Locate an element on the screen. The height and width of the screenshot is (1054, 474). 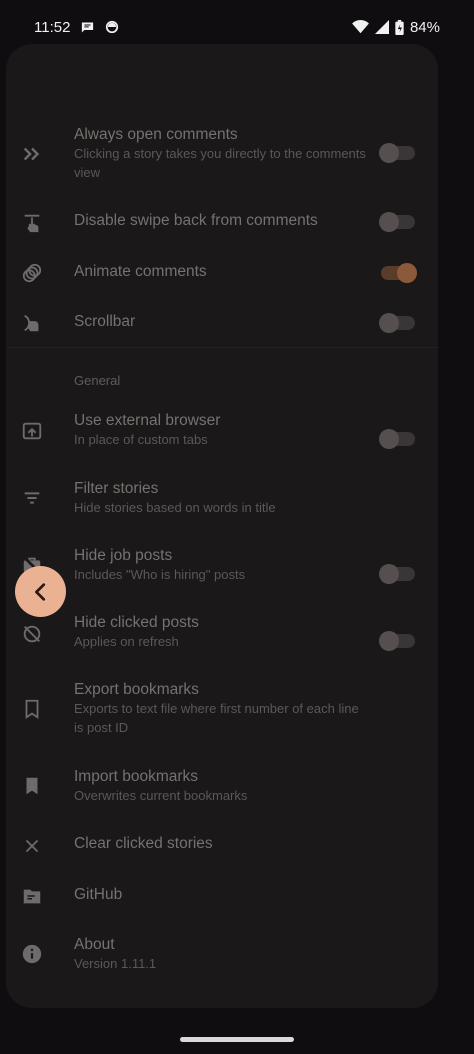
wifi-icon is located at coordinates (360, 27).